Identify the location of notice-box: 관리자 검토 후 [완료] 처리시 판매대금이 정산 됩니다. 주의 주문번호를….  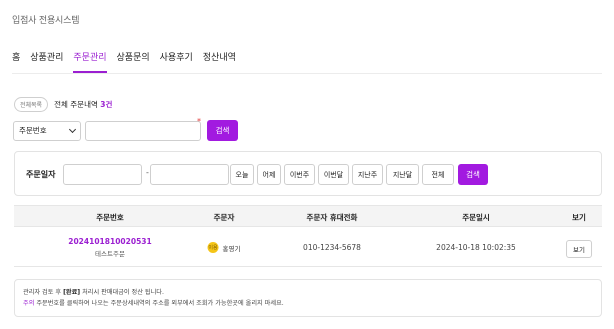
(308, 298).